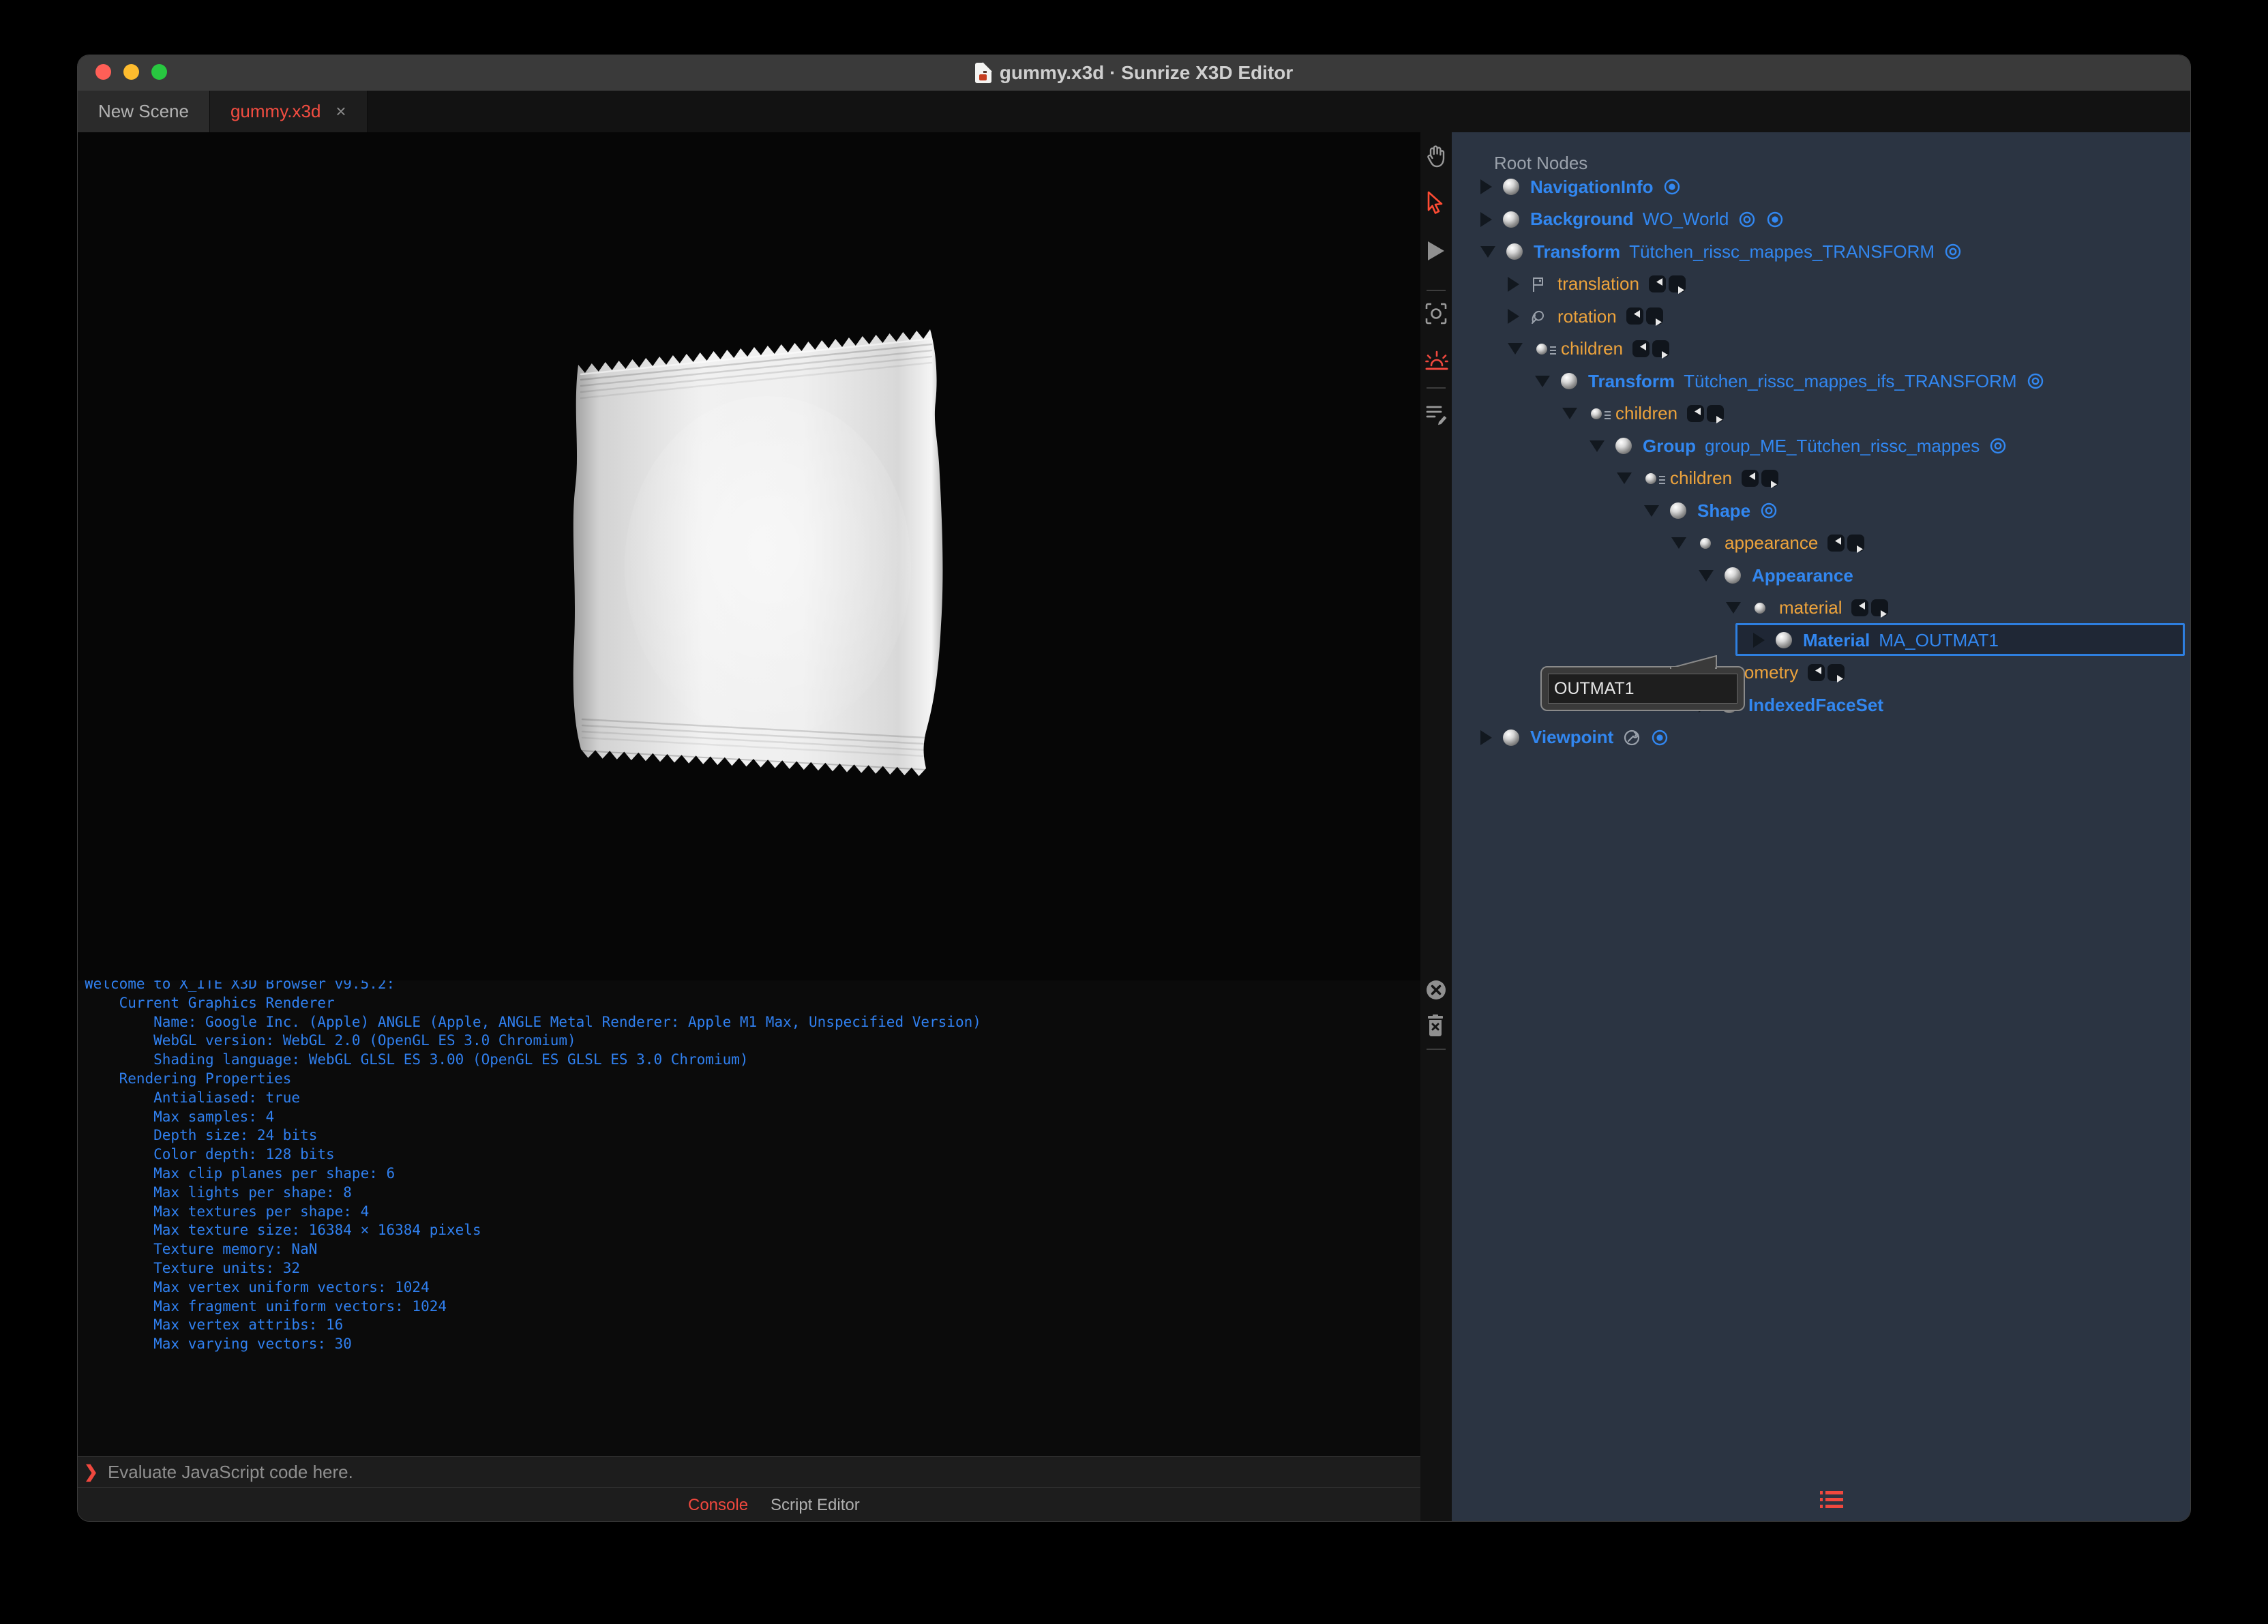 This screenshot has width=2268, height=1624. Describe the element at coordinates (1582, 219) in the screenshot. I see `node-type-label: Background` at that location.